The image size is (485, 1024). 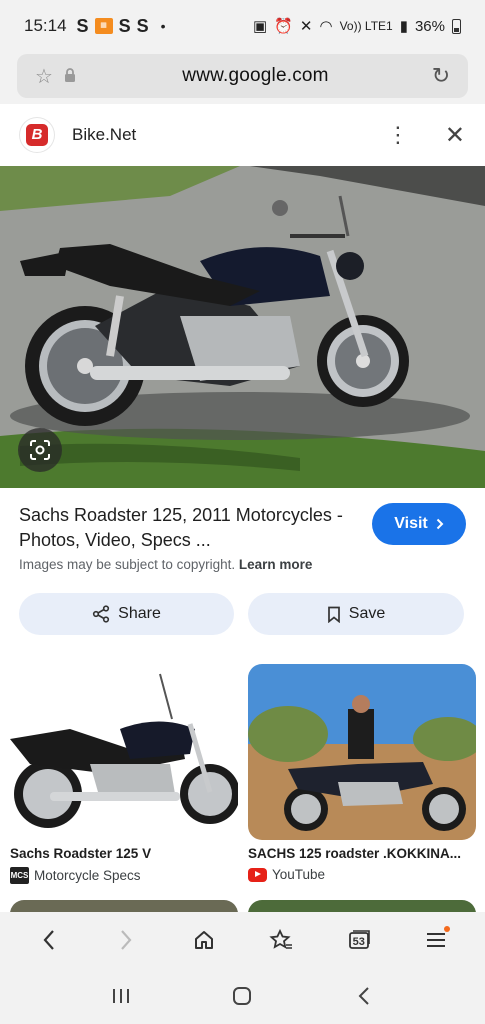 What do you see at coordinates (260, 26) in the screenshot?
I see `notification-icon: ▣` at bounding box center [260, 26].